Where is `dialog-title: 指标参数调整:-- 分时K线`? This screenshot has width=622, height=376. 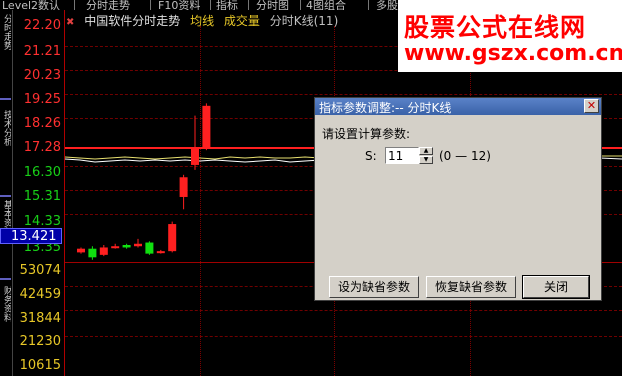
dialog-title: 指标参数调整:-- 分时K线 is located at coordinates (385, 108).